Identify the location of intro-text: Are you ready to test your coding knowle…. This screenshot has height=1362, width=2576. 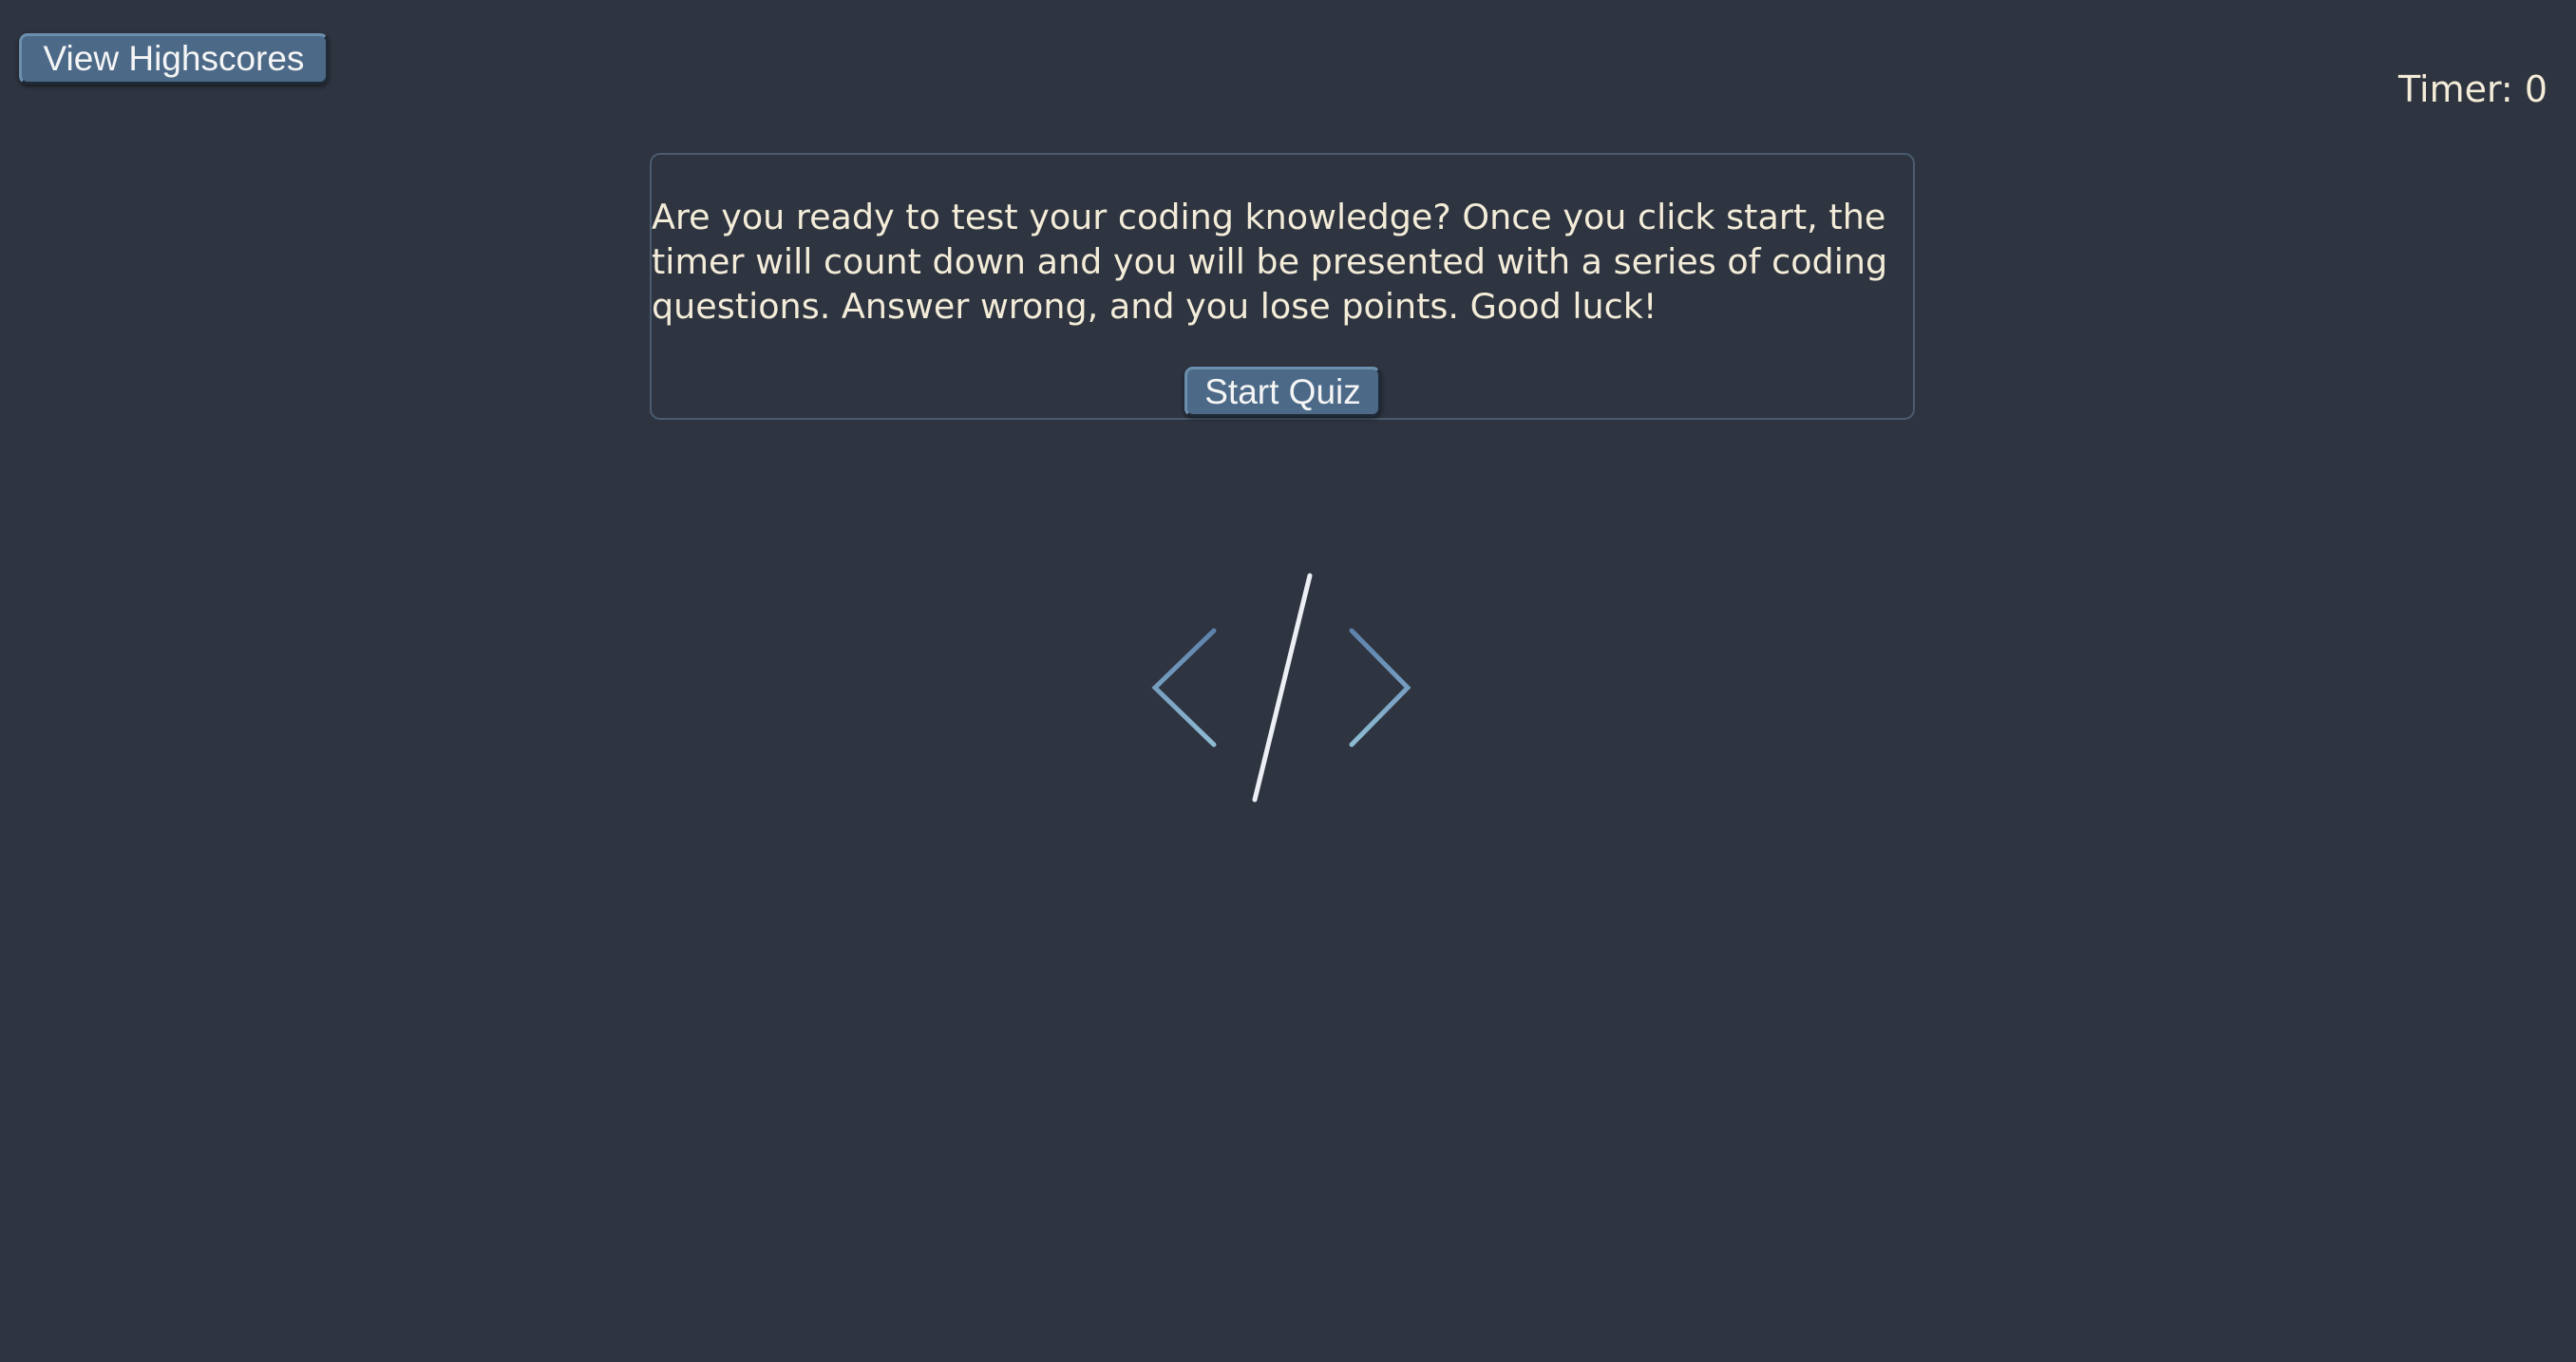
(1270, 262).